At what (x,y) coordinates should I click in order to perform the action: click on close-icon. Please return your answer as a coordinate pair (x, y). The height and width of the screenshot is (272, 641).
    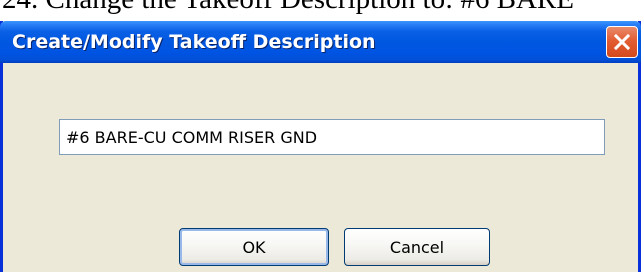
    Looking at the image, I should click on (622, 42).